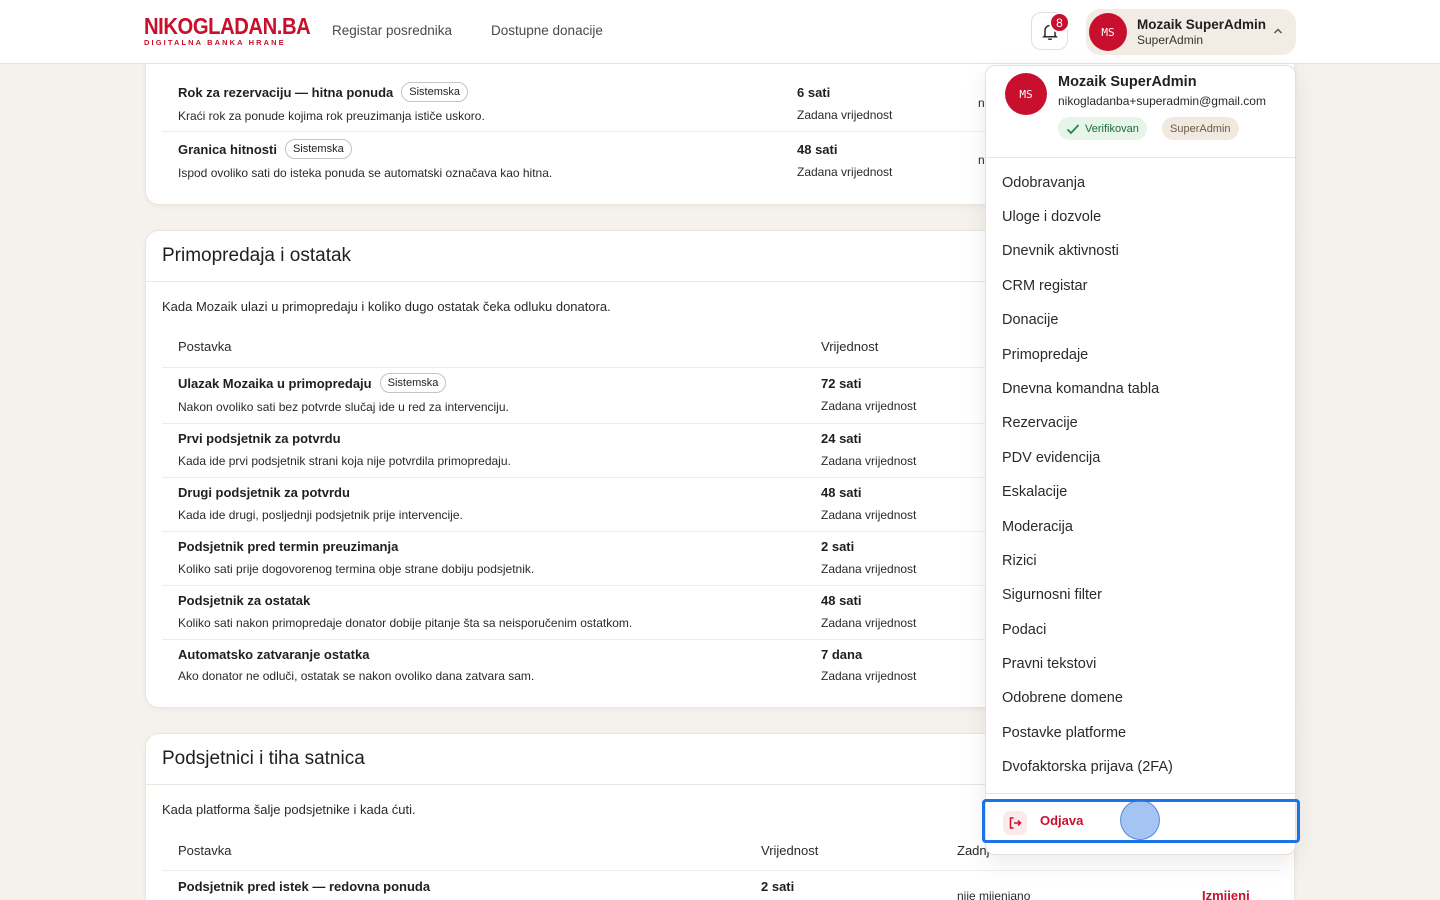 The width and height of the screenshot is (1440, 900). Describe the element at coordinates (215, 42) in the screenshot. I see `logo-tagline: DIGITALNA BANKA HRANE` at that location.